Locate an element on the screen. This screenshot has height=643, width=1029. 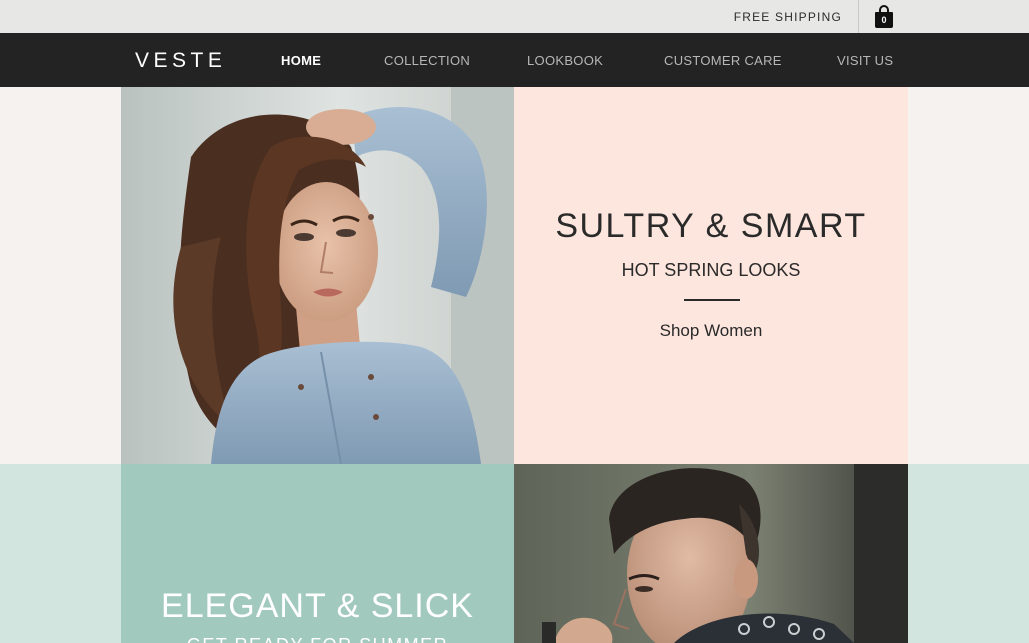
nav-item-lookbook: LOOKBOOK is located at coordinates (565, 60).